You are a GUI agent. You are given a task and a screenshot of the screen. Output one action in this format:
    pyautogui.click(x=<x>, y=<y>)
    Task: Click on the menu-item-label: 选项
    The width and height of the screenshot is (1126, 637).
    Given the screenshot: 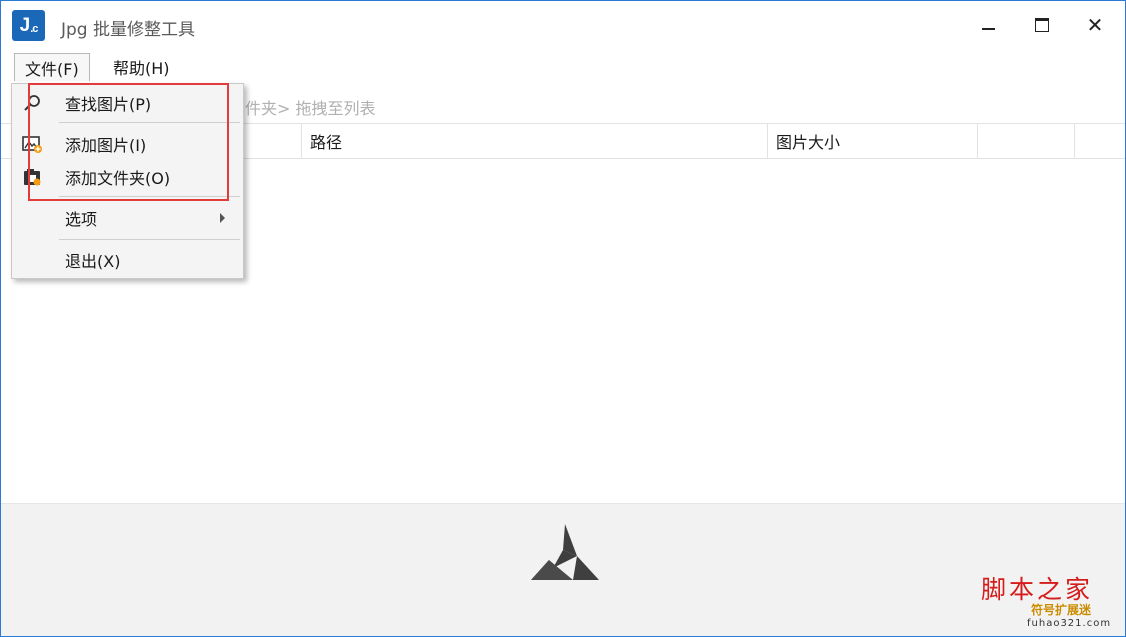 What is the action you would take?
    pyautogui.click(x=81, y=219)
    